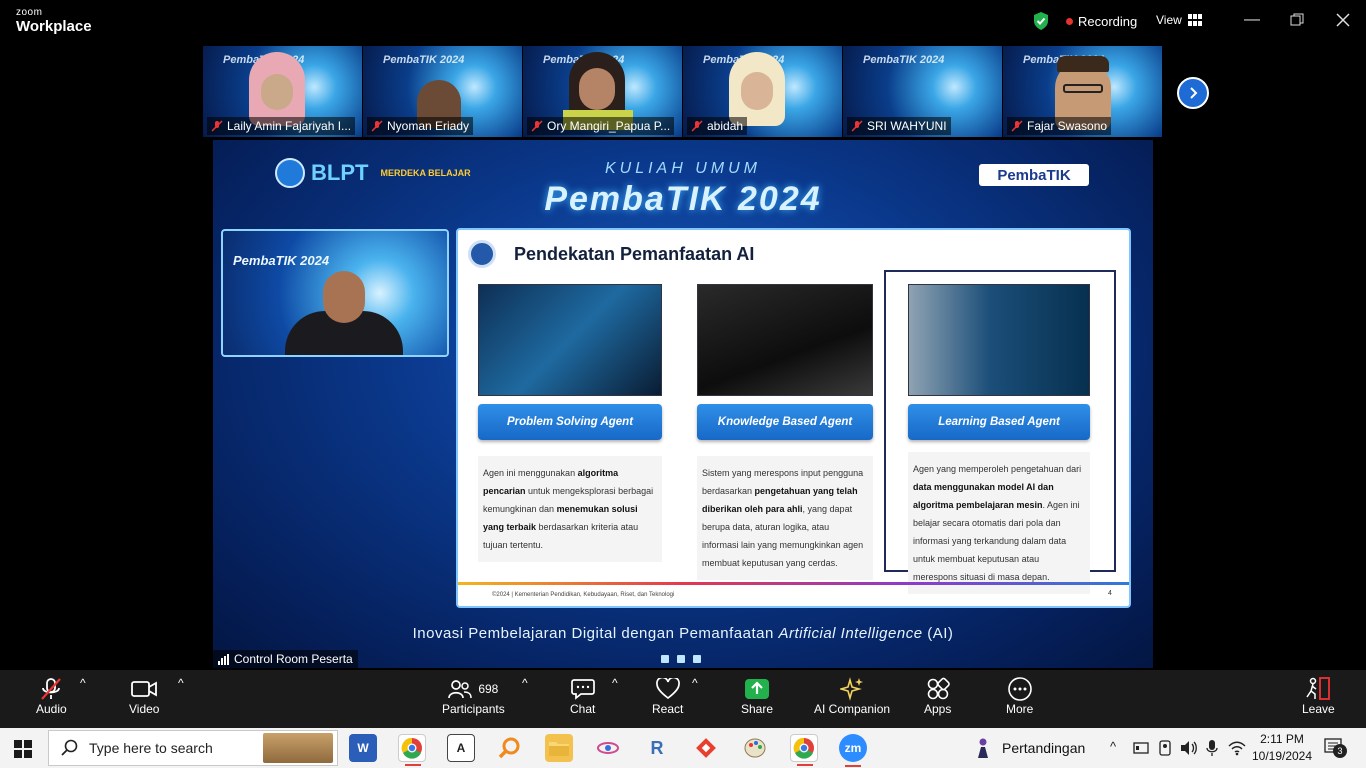 The image size is (1366, 768). I want to click on show-hidden-icons-icon: ^, so click(1113, 746).